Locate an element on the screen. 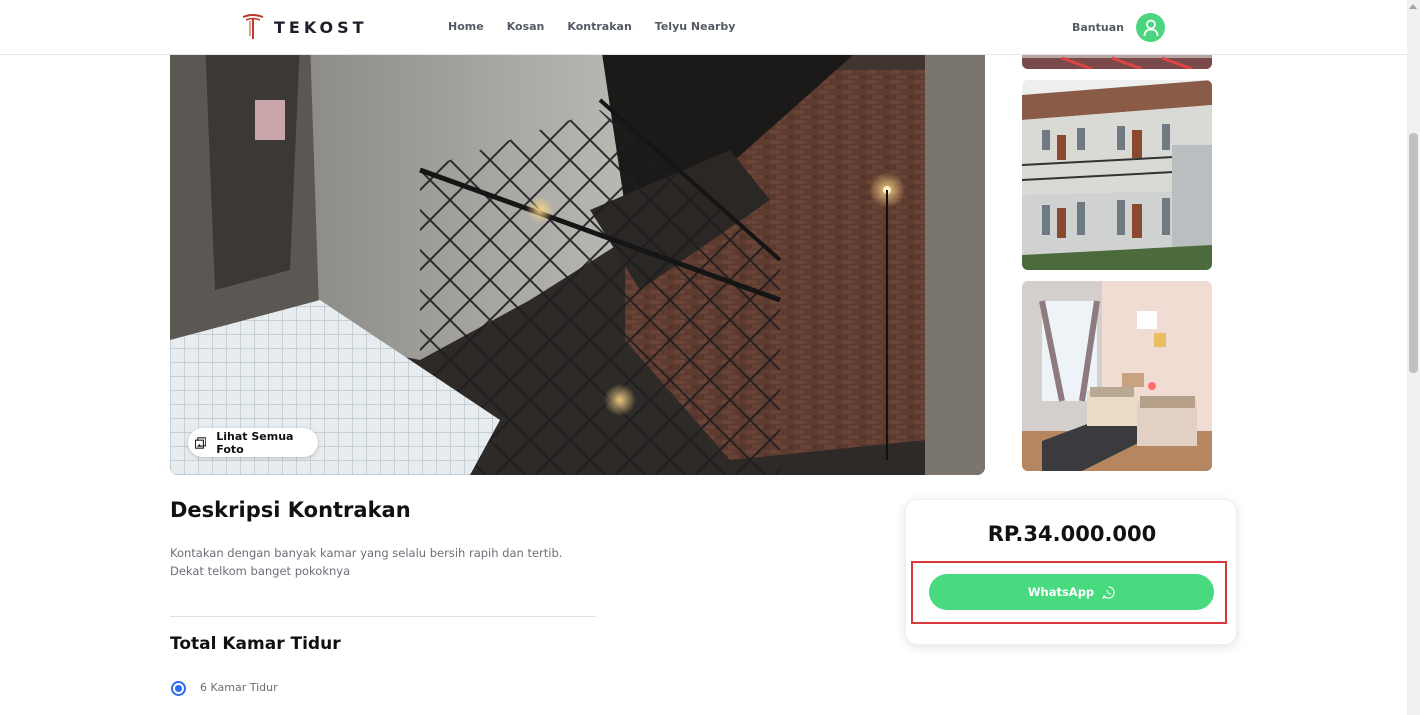 The width and height of the screenshot is (1420, 715). gallery-icon is located at coordinates (201, 442).